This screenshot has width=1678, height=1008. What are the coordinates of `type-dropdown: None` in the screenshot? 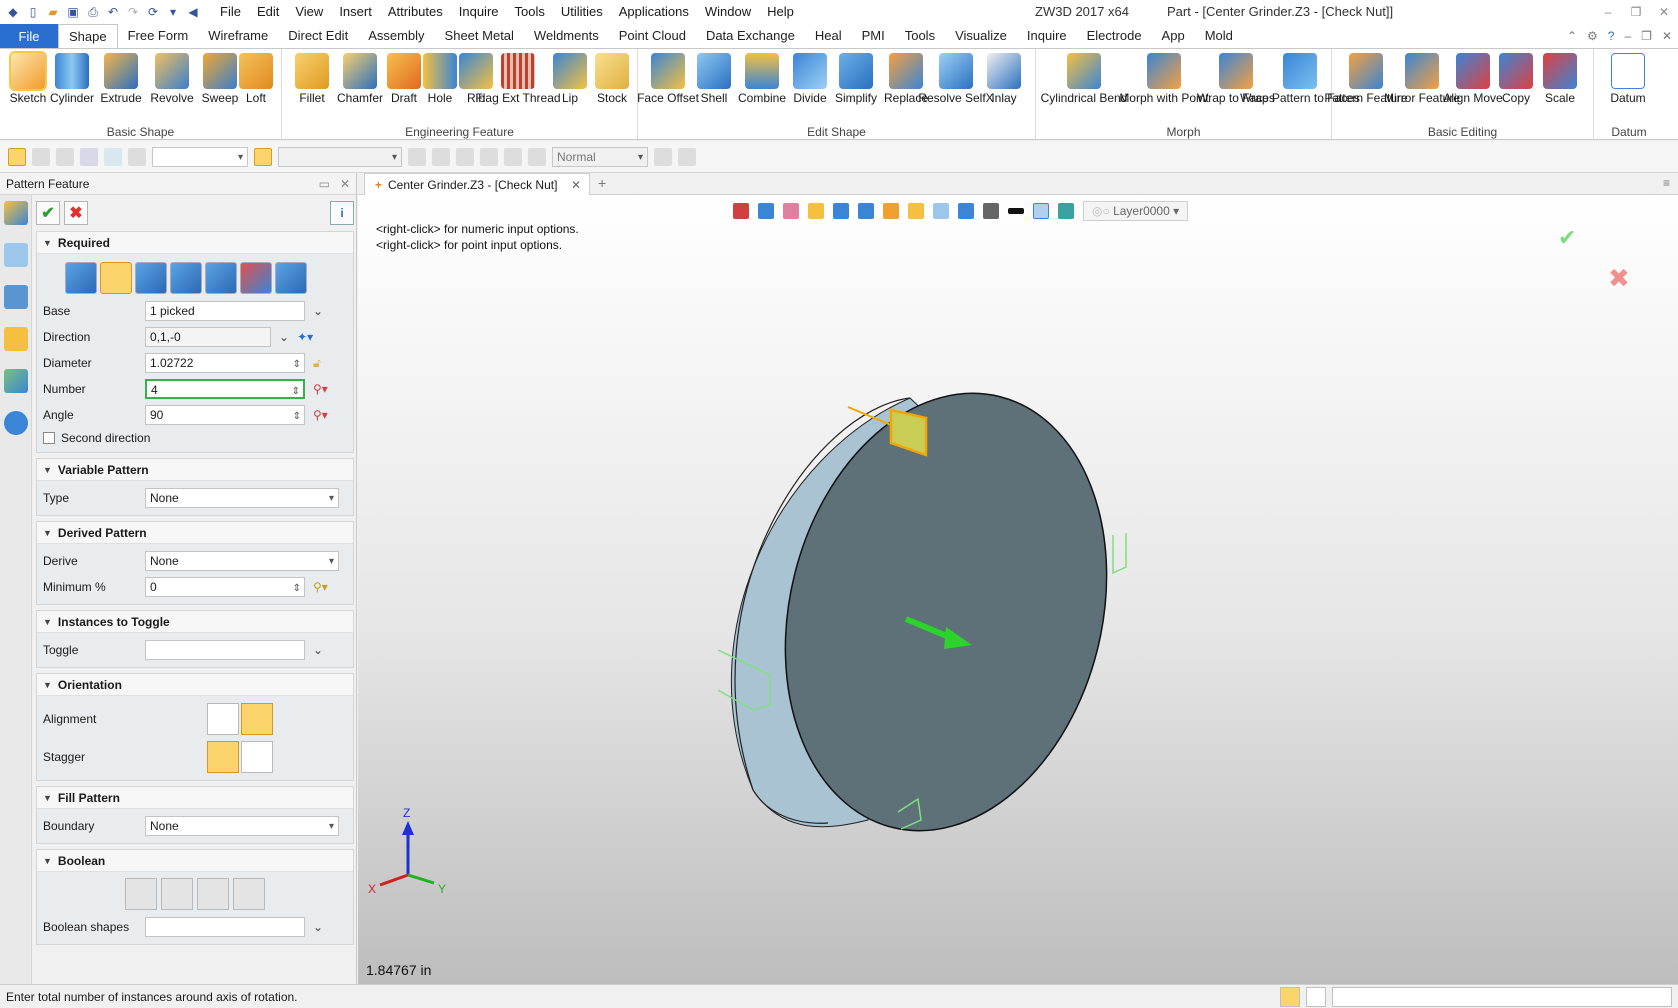 It's located at (242, 498).